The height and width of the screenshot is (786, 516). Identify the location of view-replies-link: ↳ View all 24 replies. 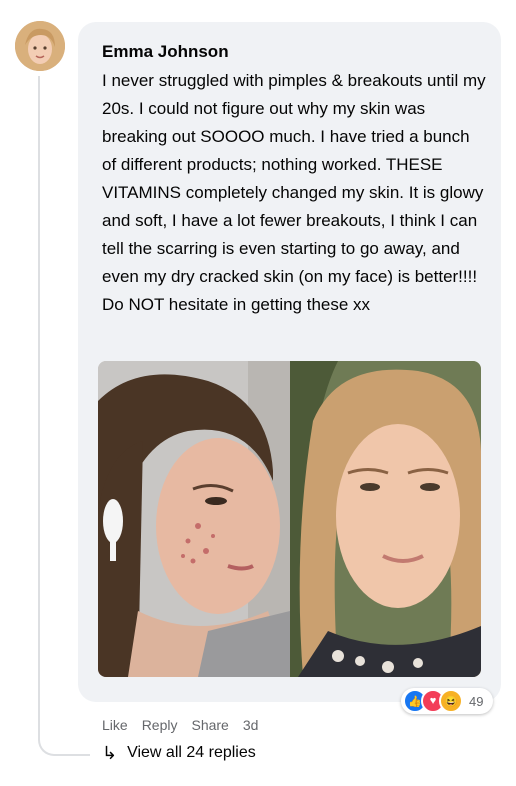
(179, 753).